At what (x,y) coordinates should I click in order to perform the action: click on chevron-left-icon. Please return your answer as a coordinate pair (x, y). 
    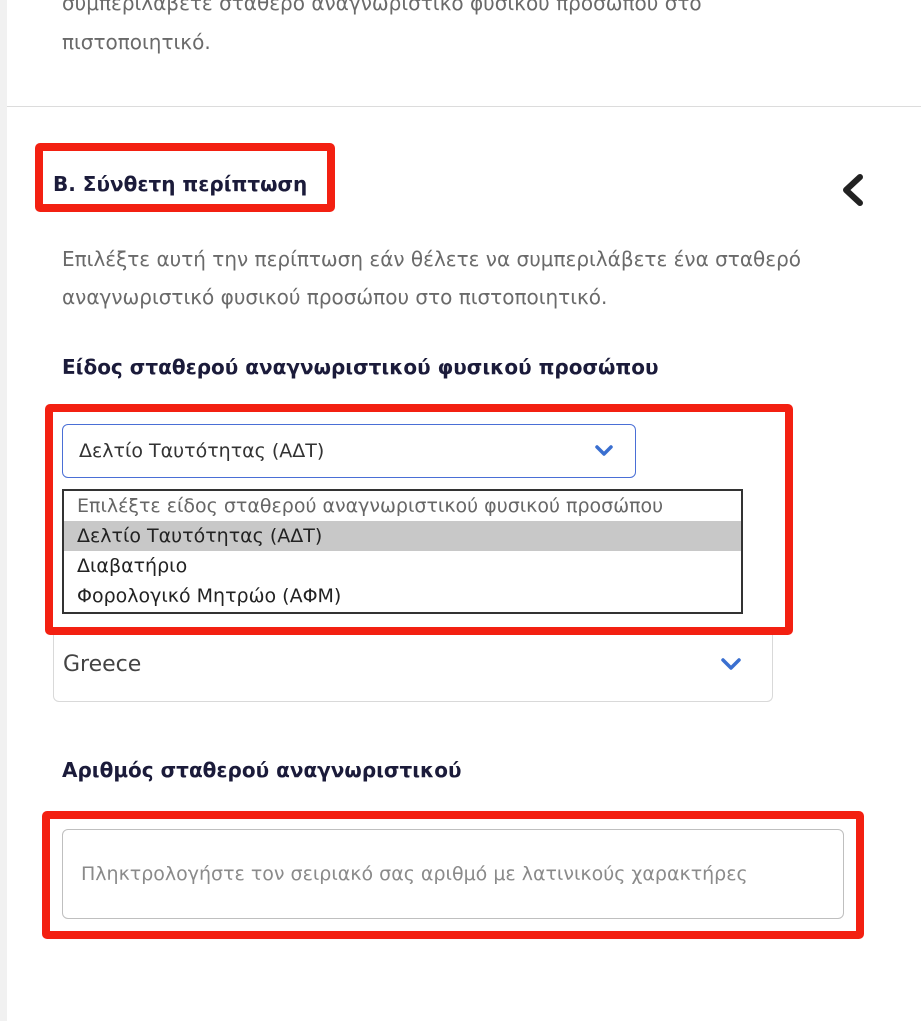
    Looking at the image, I should click on (853, 190).